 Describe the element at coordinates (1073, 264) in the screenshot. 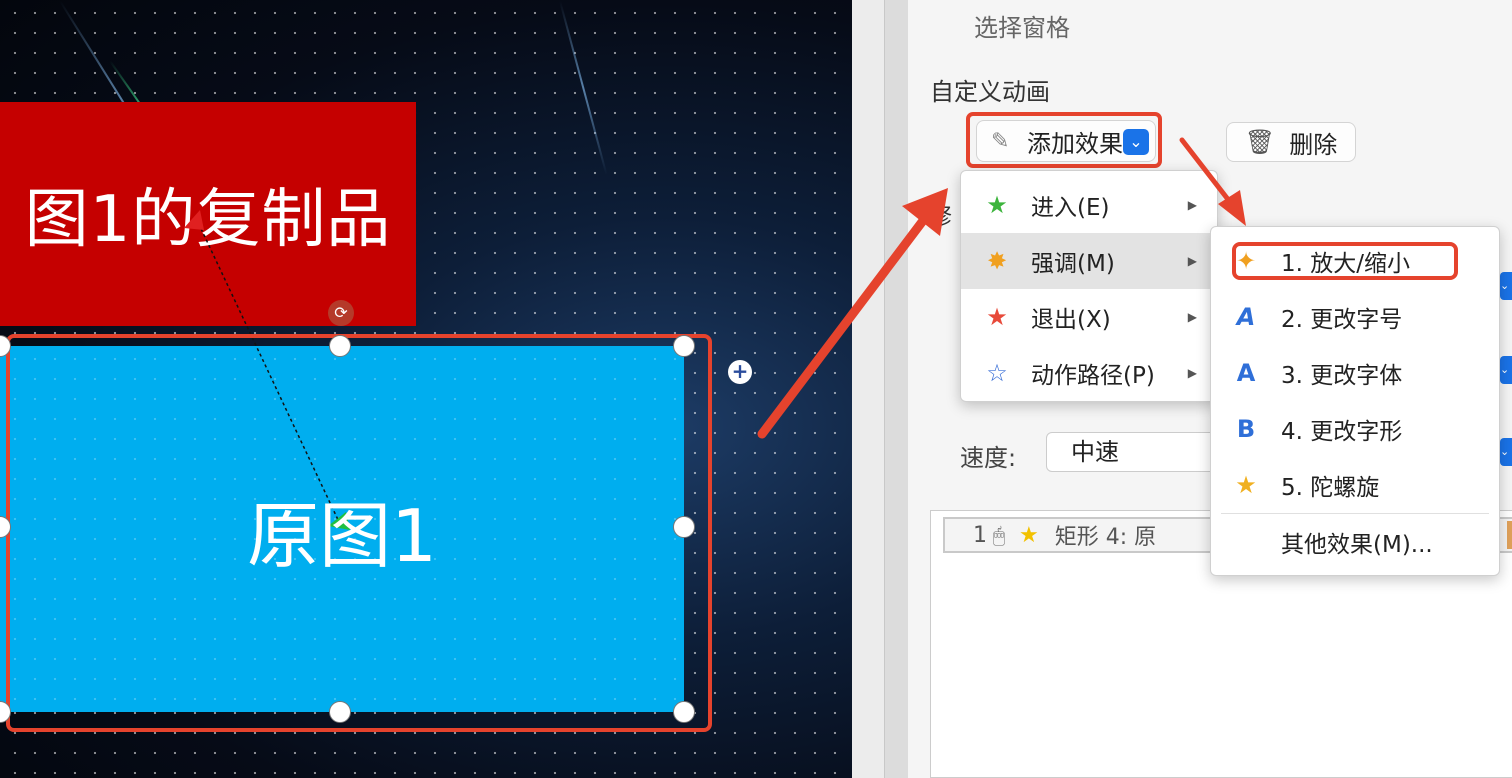

I see `menu-item-label: 强调(M)` at that location.